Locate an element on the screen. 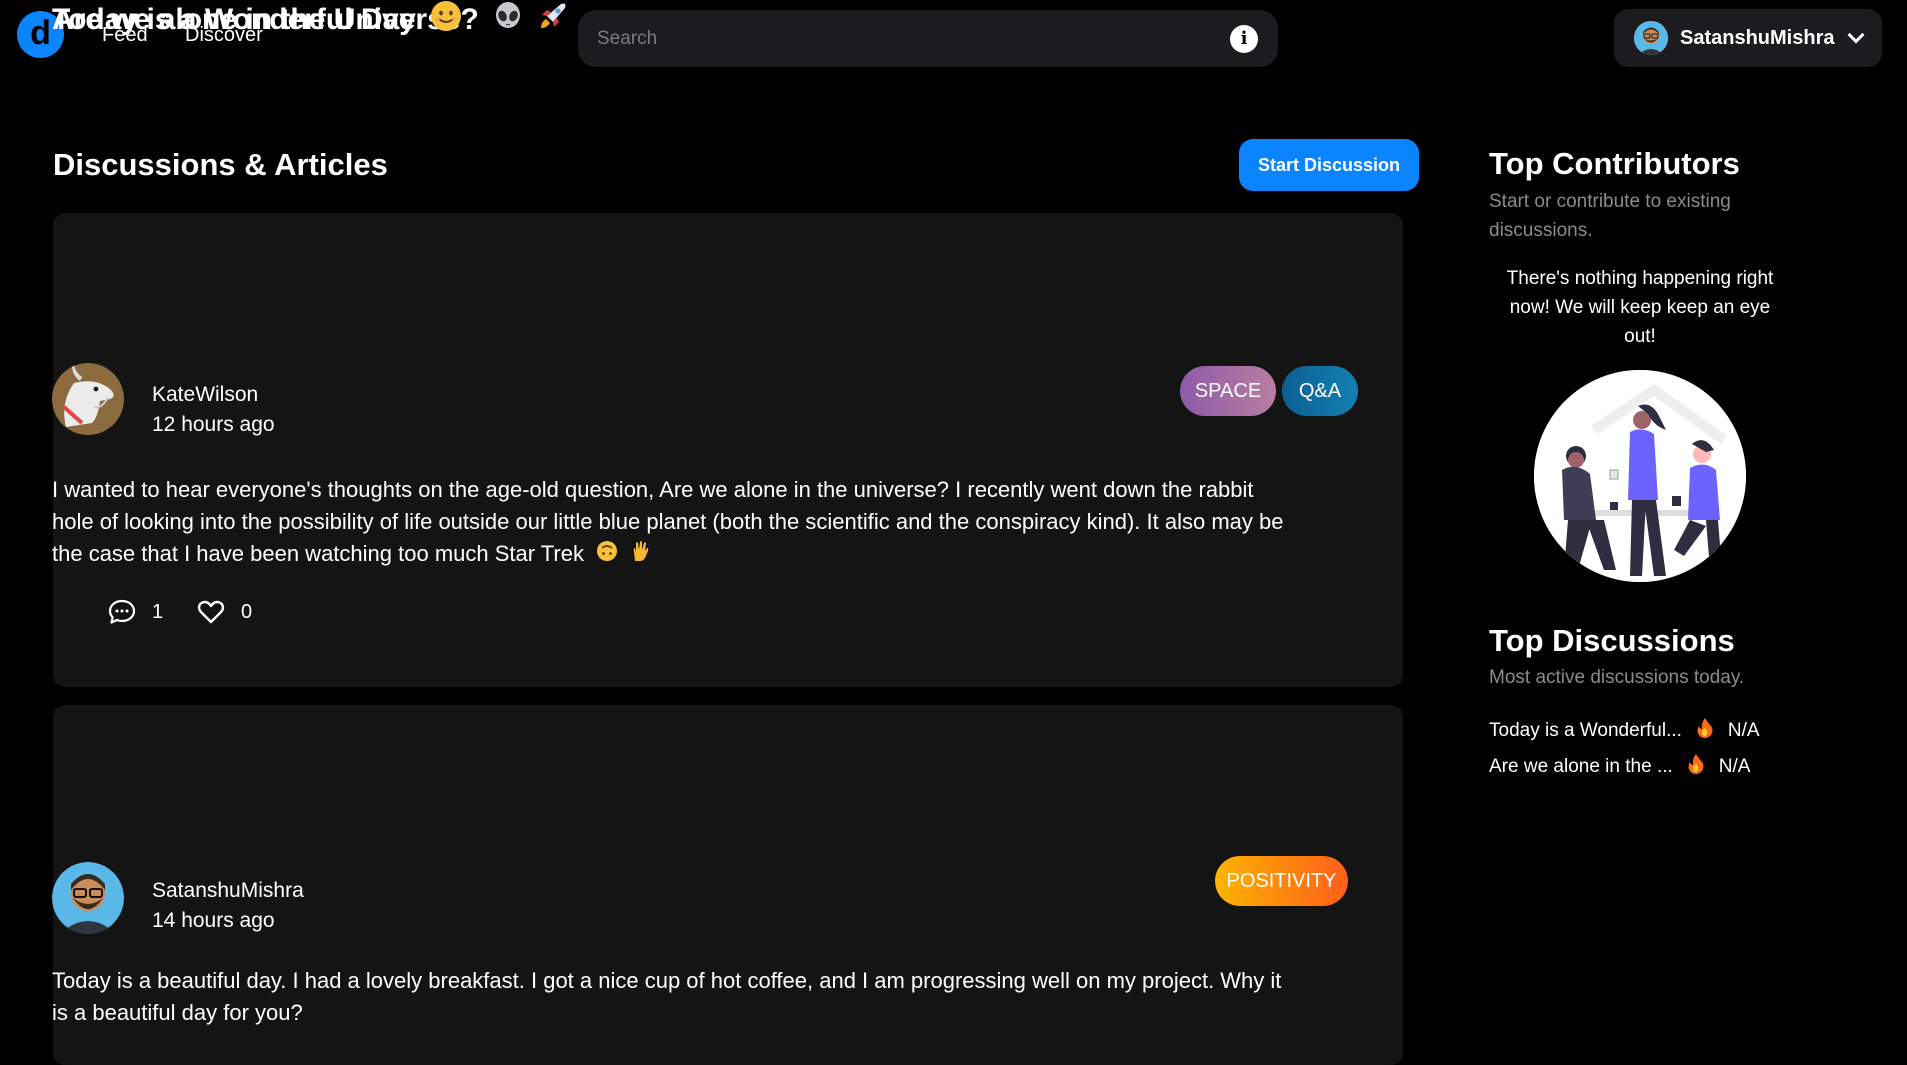 The height and width of the screenshot is (1065, 1907). smiling-face-emoji-icon is located at coordinates (446, 21).